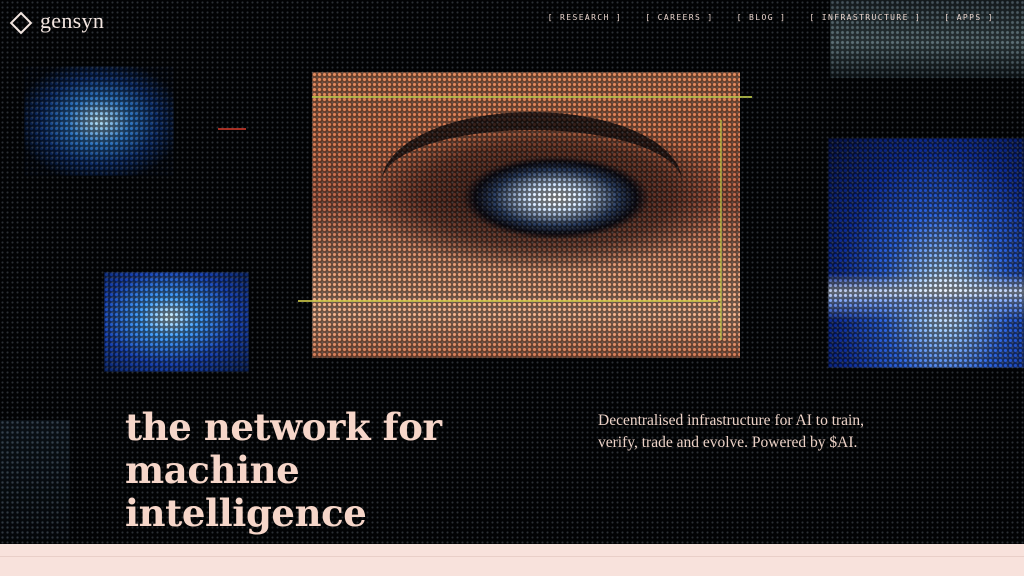  I want to click on nav-link-apps: [ APPS ], so click(969, 17).